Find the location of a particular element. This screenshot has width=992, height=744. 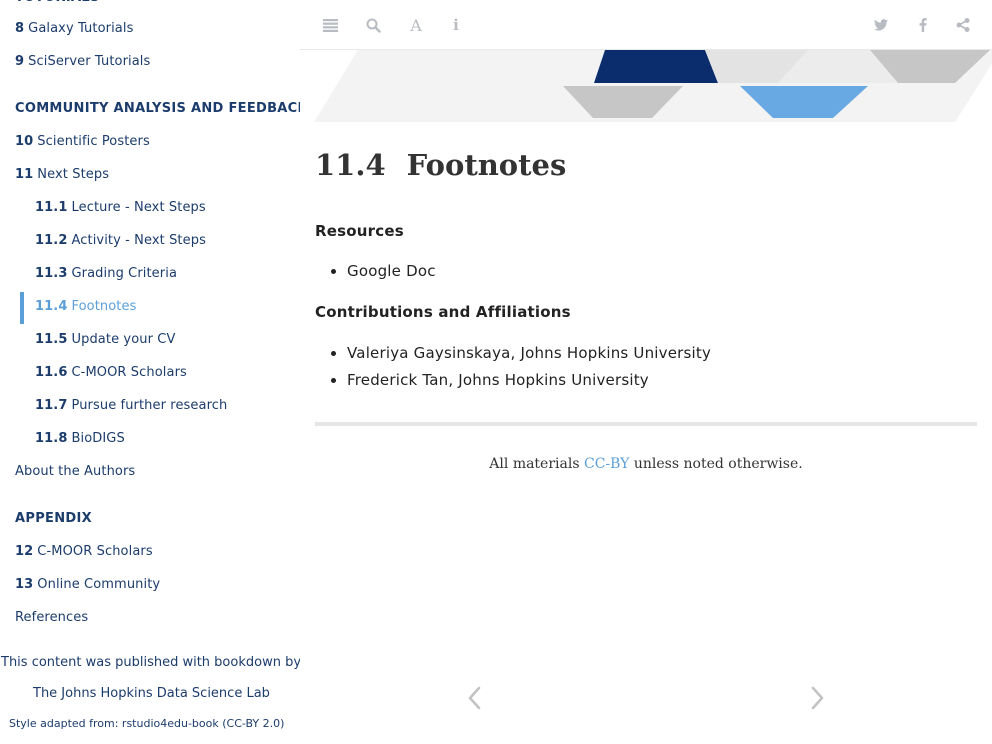

share-icon is located at coordinates (963, 25).